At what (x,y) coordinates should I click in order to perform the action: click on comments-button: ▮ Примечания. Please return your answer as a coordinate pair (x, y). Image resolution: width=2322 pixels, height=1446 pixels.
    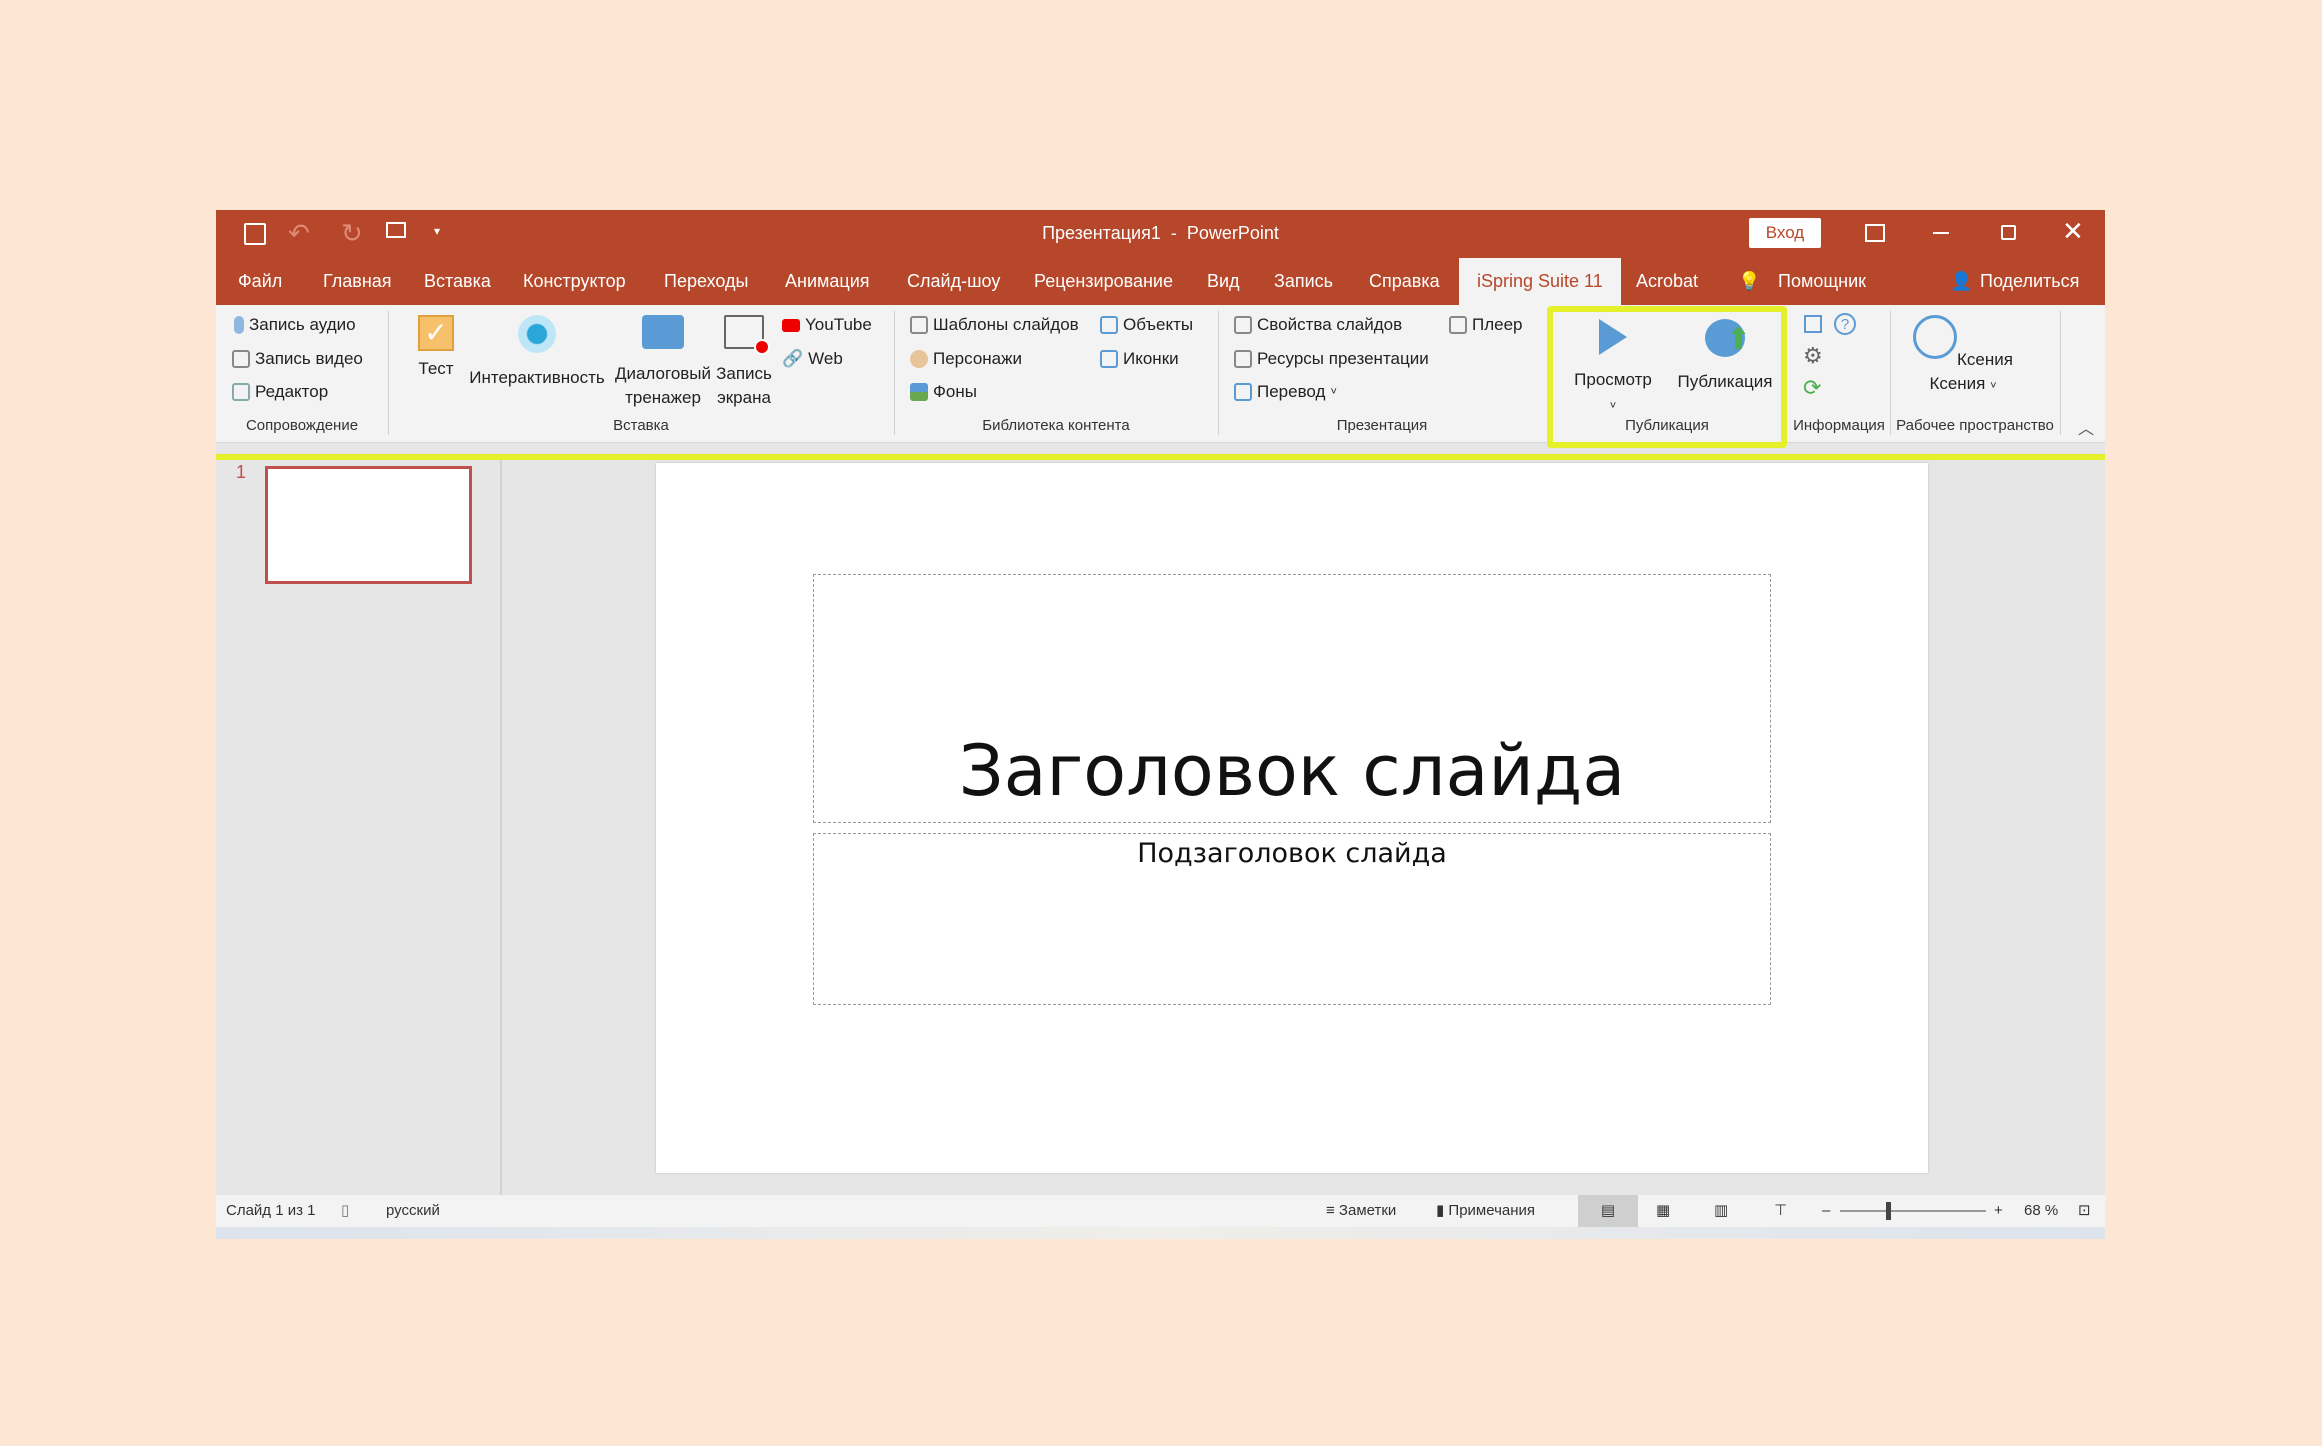
    Looking at the image, I should click on (1485, 1211).